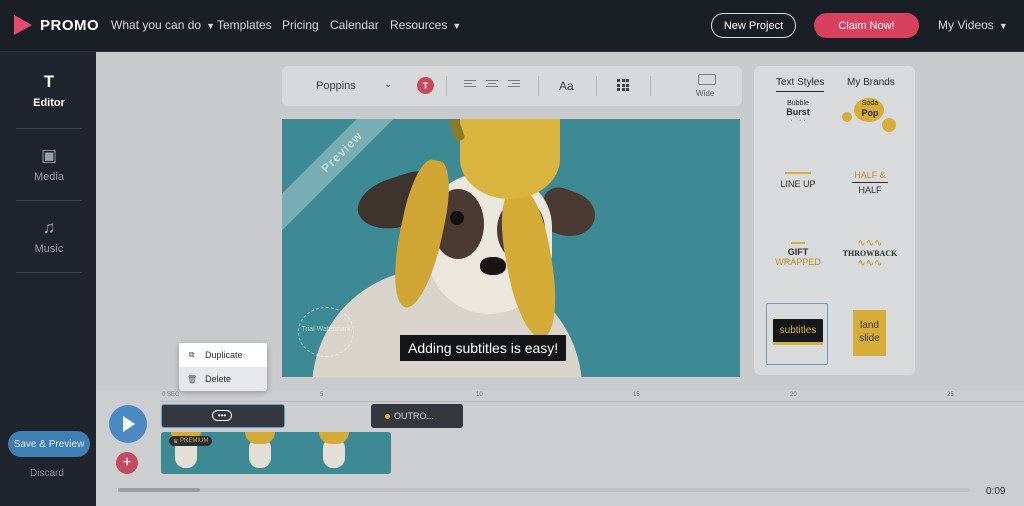 The image size is (1024, 506). I want to click on subtitle-text: Adding subtitles is easy!, so click(483, 348).